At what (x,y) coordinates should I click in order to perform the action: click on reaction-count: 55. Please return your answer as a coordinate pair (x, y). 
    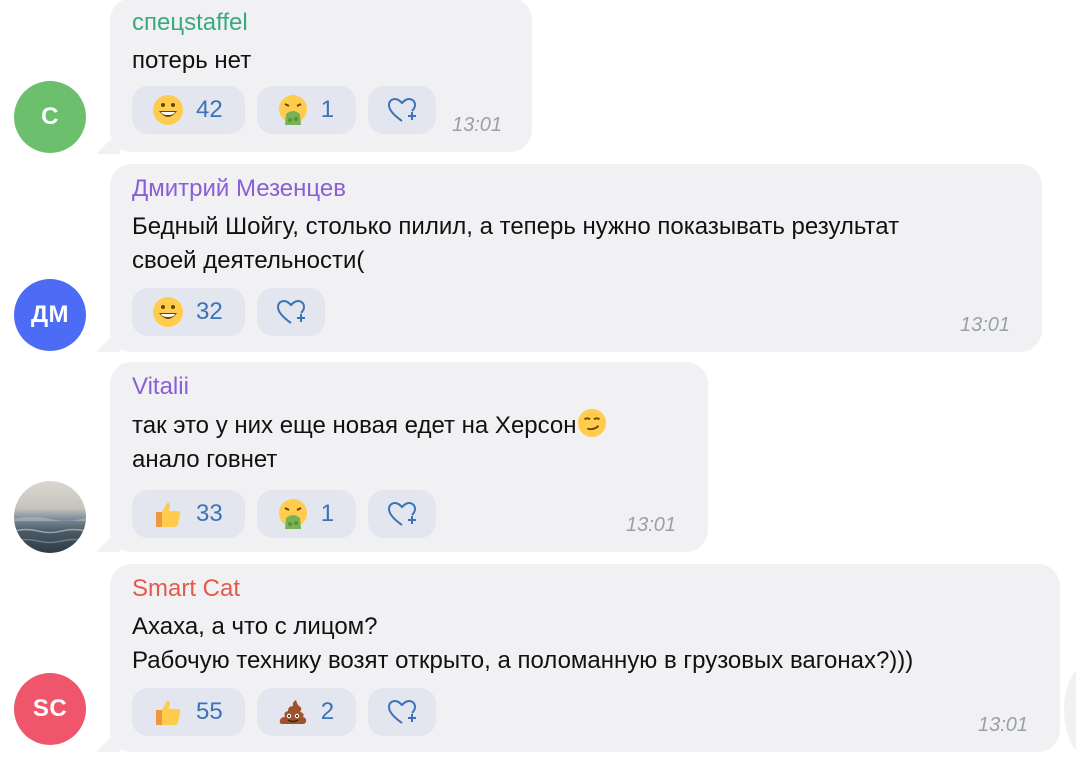
    Looking at the image, I should click on (209, 711).